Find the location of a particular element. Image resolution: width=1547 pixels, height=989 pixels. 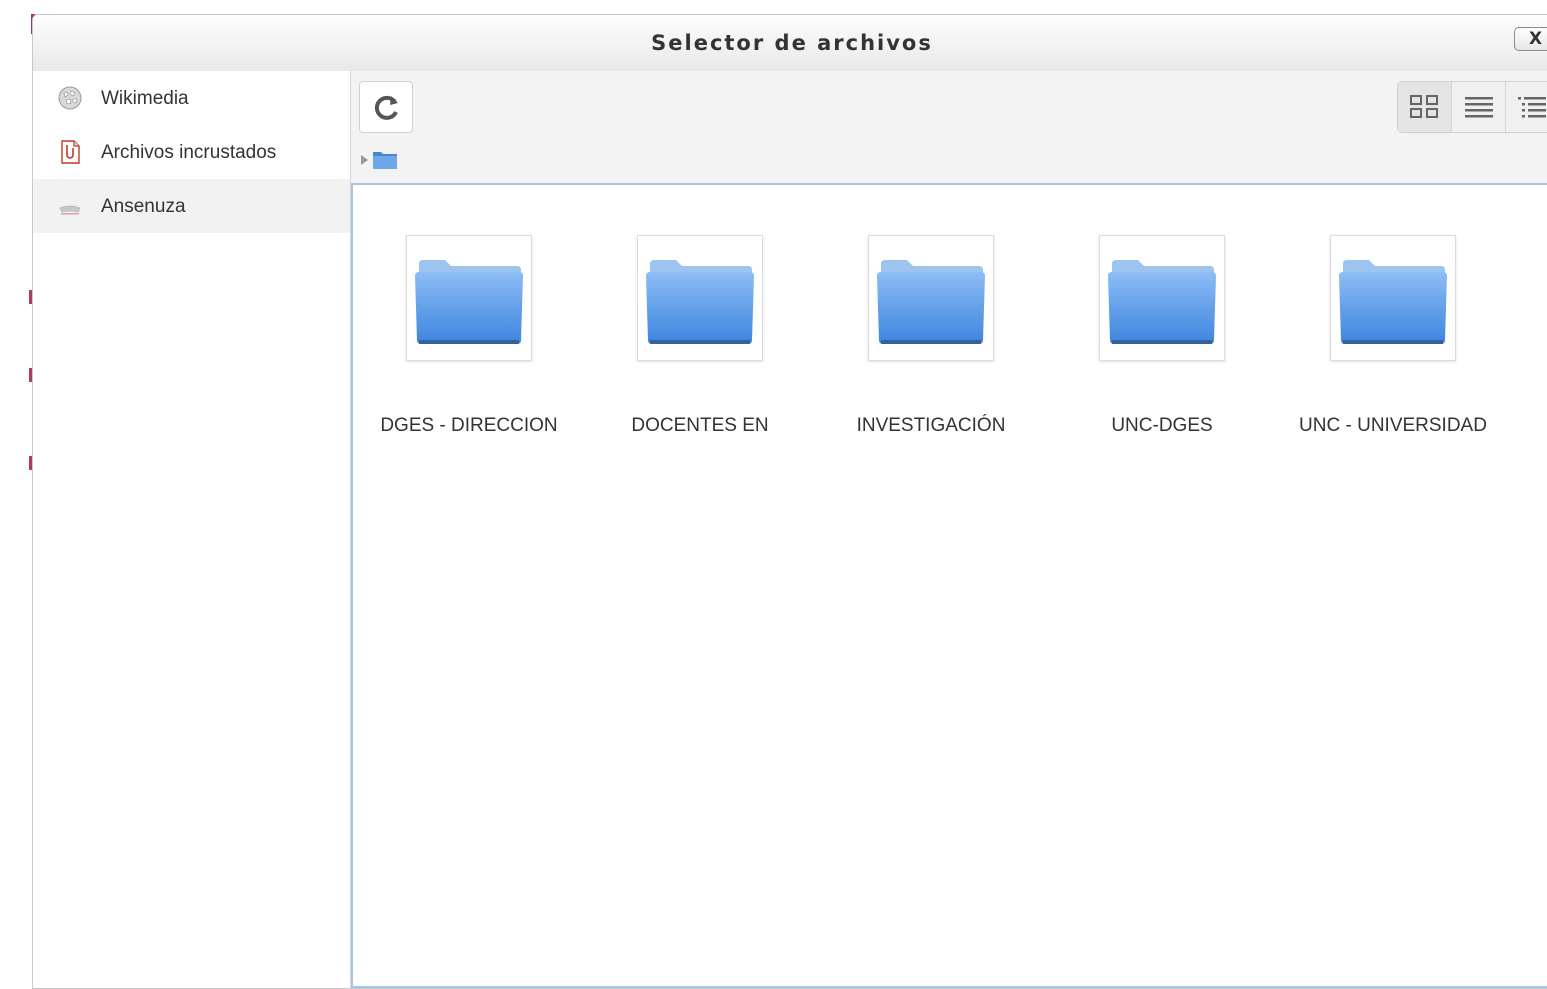

sidebar-item-wikimedia: Wikimedia is located at coordinates (191, 98).